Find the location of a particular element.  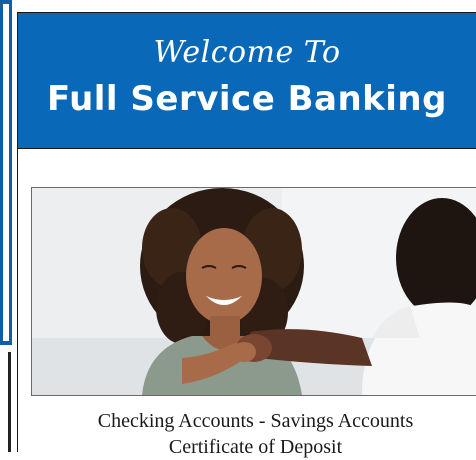

adjacent-ad-rule is located at coordinates (9, 402).